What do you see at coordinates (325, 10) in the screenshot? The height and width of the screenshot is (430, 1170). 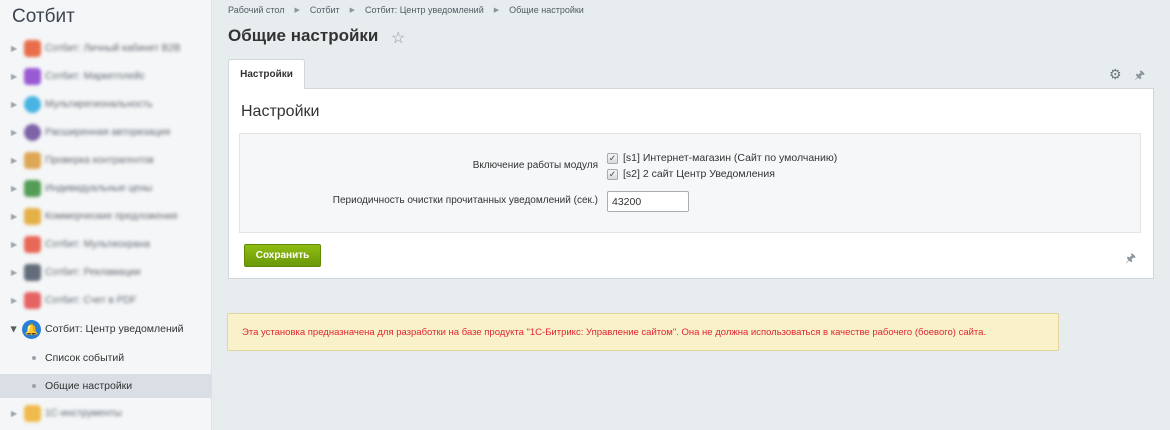 I see `breadcrumb-sotbit: Сотбит` at bounding box center [325, 10].